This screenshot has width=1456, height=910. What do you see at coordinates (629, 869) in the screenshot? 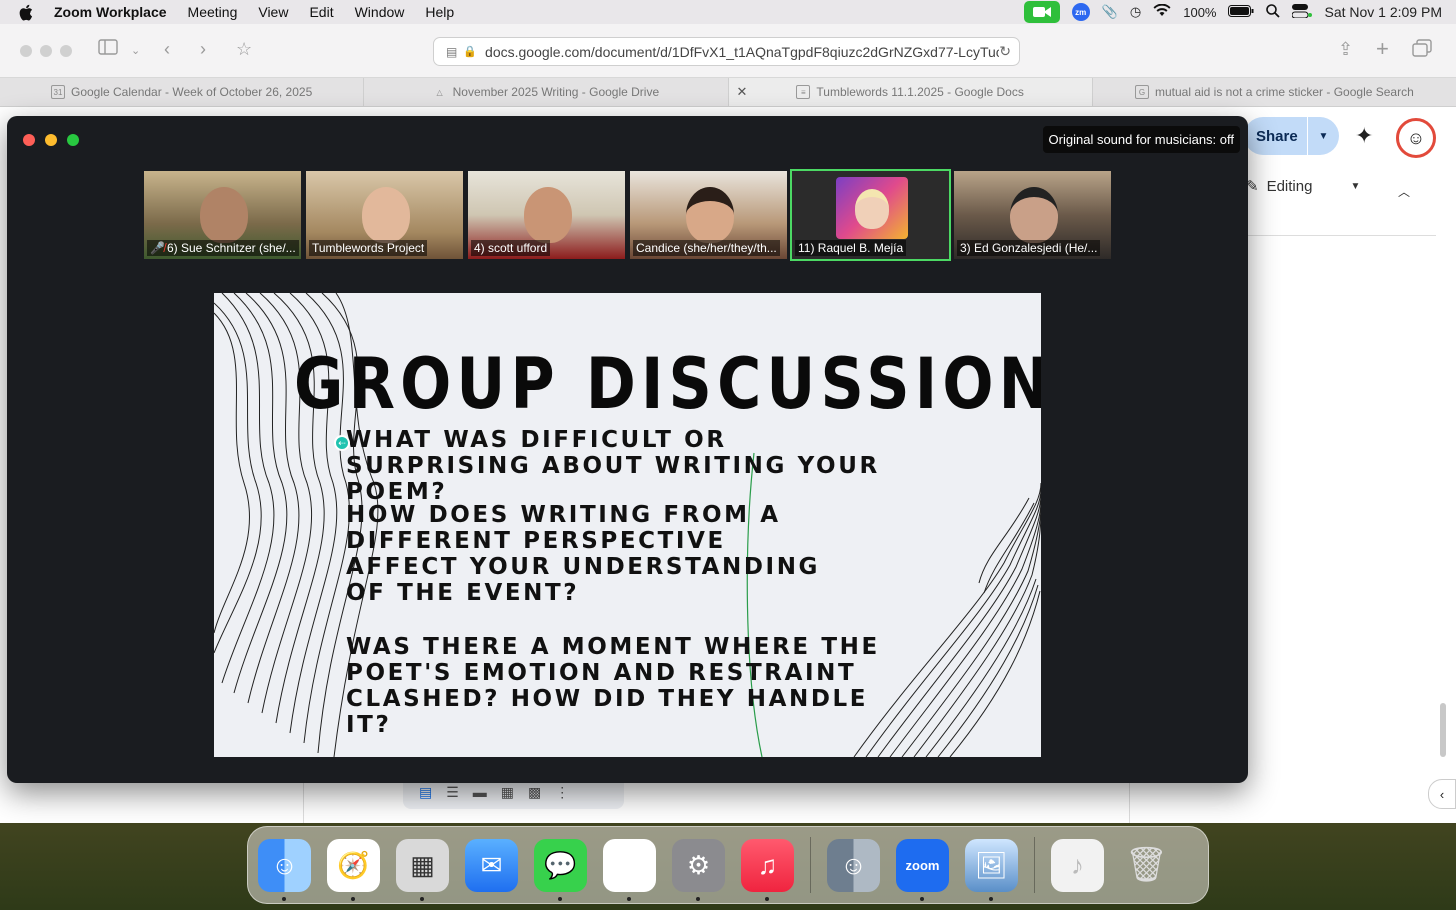
I see `photos-icon: ✿` at bounding box center [629, 869].